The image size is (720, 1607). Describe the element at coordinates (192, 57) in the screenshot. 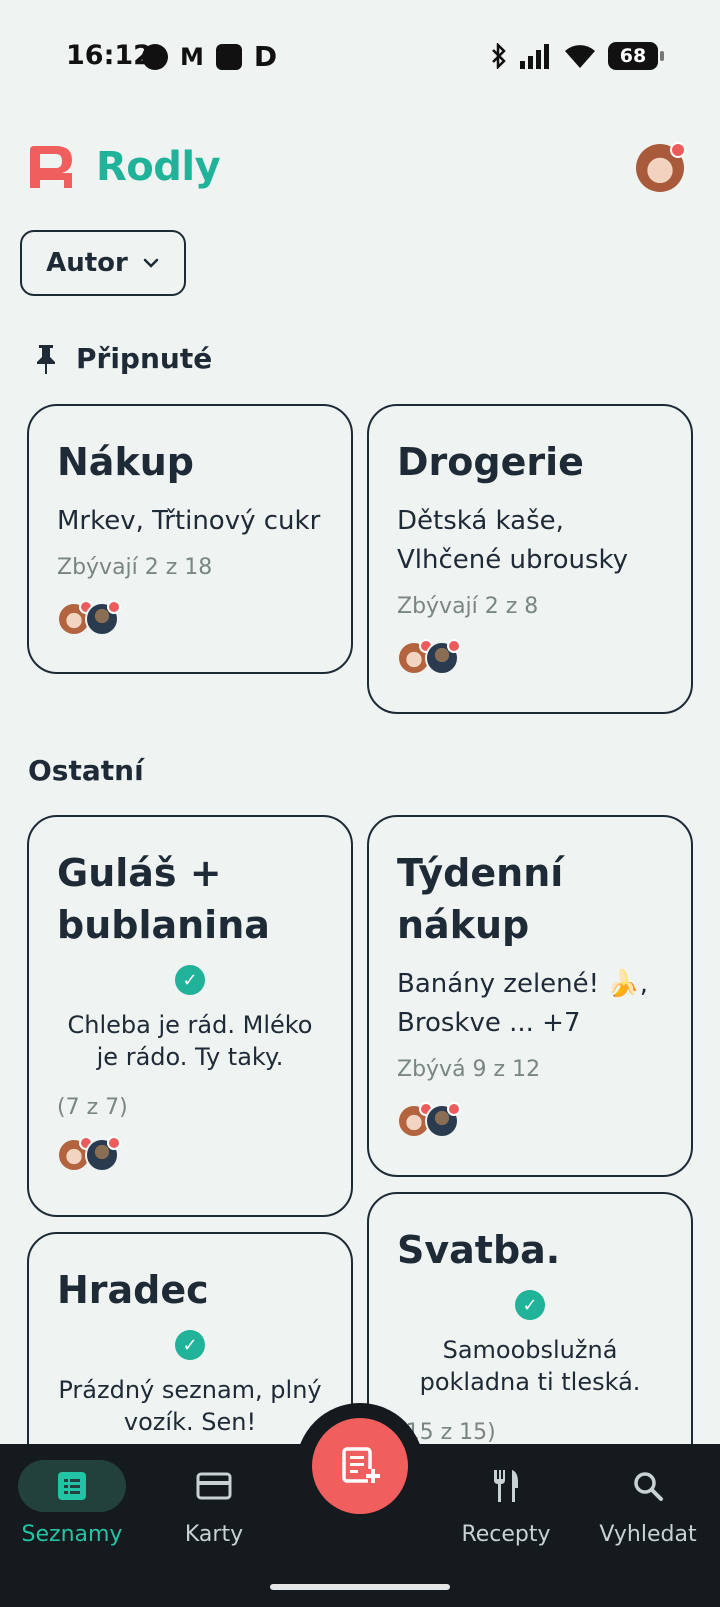

I see `gmail-icon: M` at that location.